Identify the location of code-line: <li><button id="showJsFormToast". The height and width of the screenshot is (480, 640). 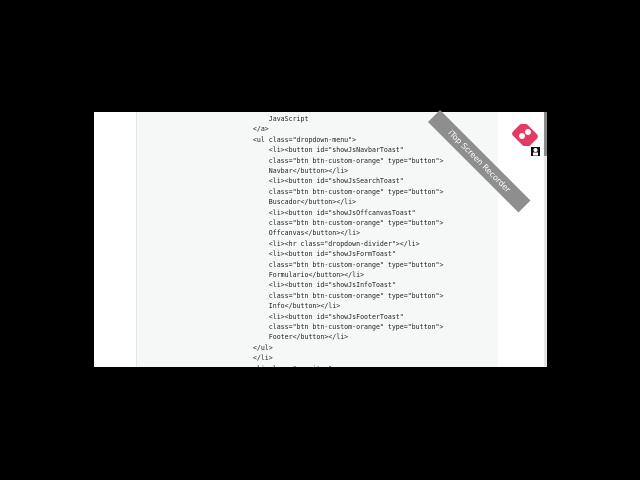
(316, 254).